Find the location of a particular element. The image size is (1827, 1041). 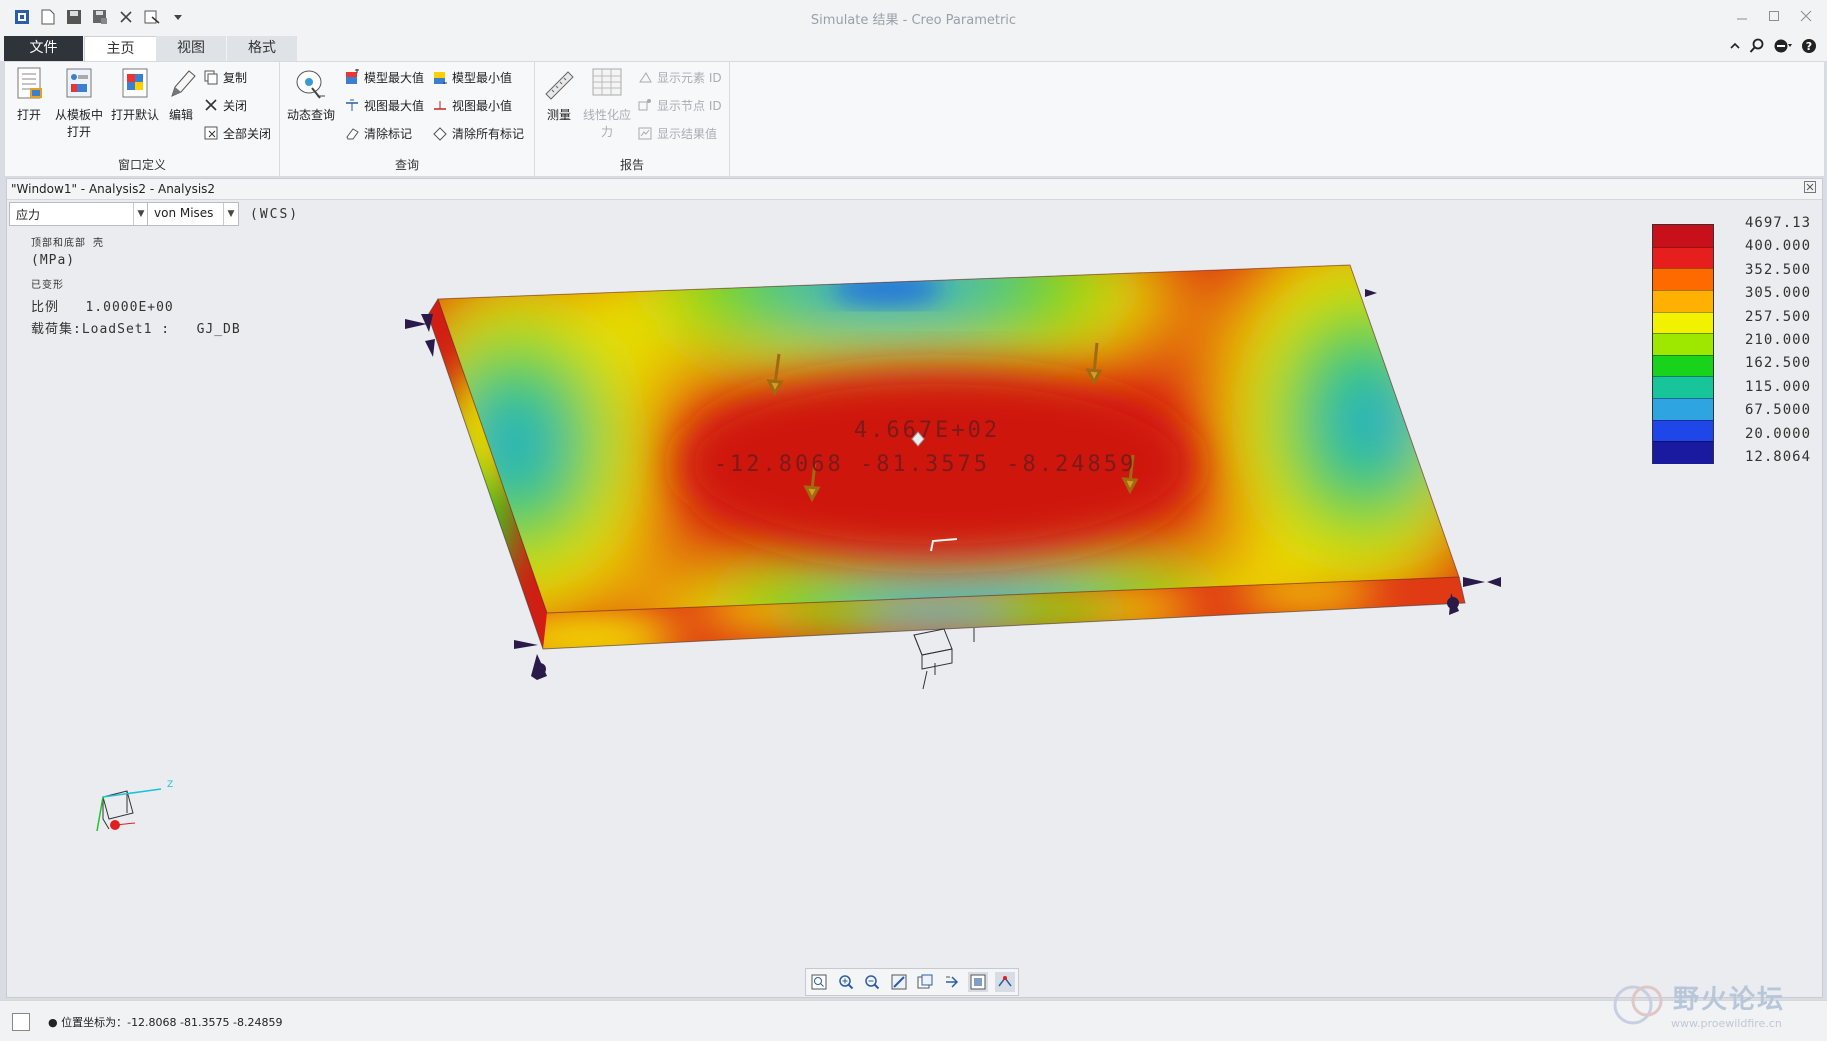

group-report: 测量 线性化应 力 显示元素 ID 显示节点 ID 显示结果值 报告 is located at coordinates (632, 119).